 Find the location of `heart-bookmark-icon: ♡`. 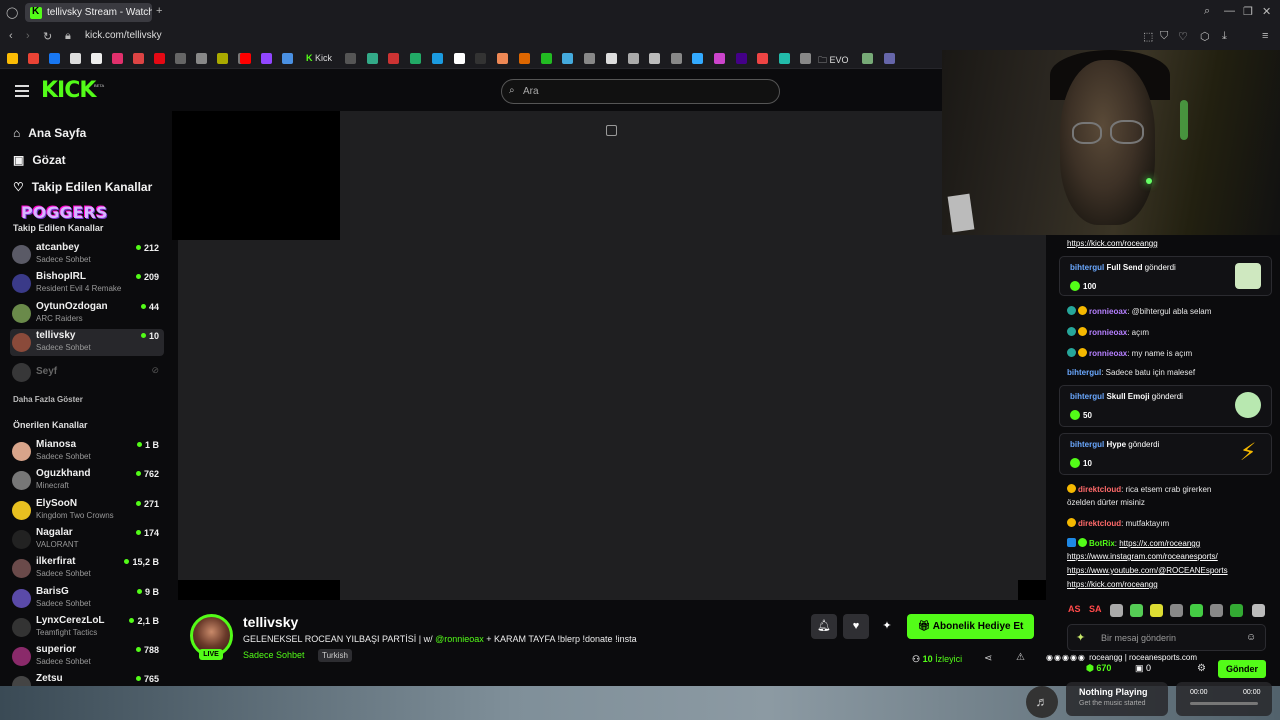

heart-bookmark-icon: ♡ is located at coordinates (1183, 36).